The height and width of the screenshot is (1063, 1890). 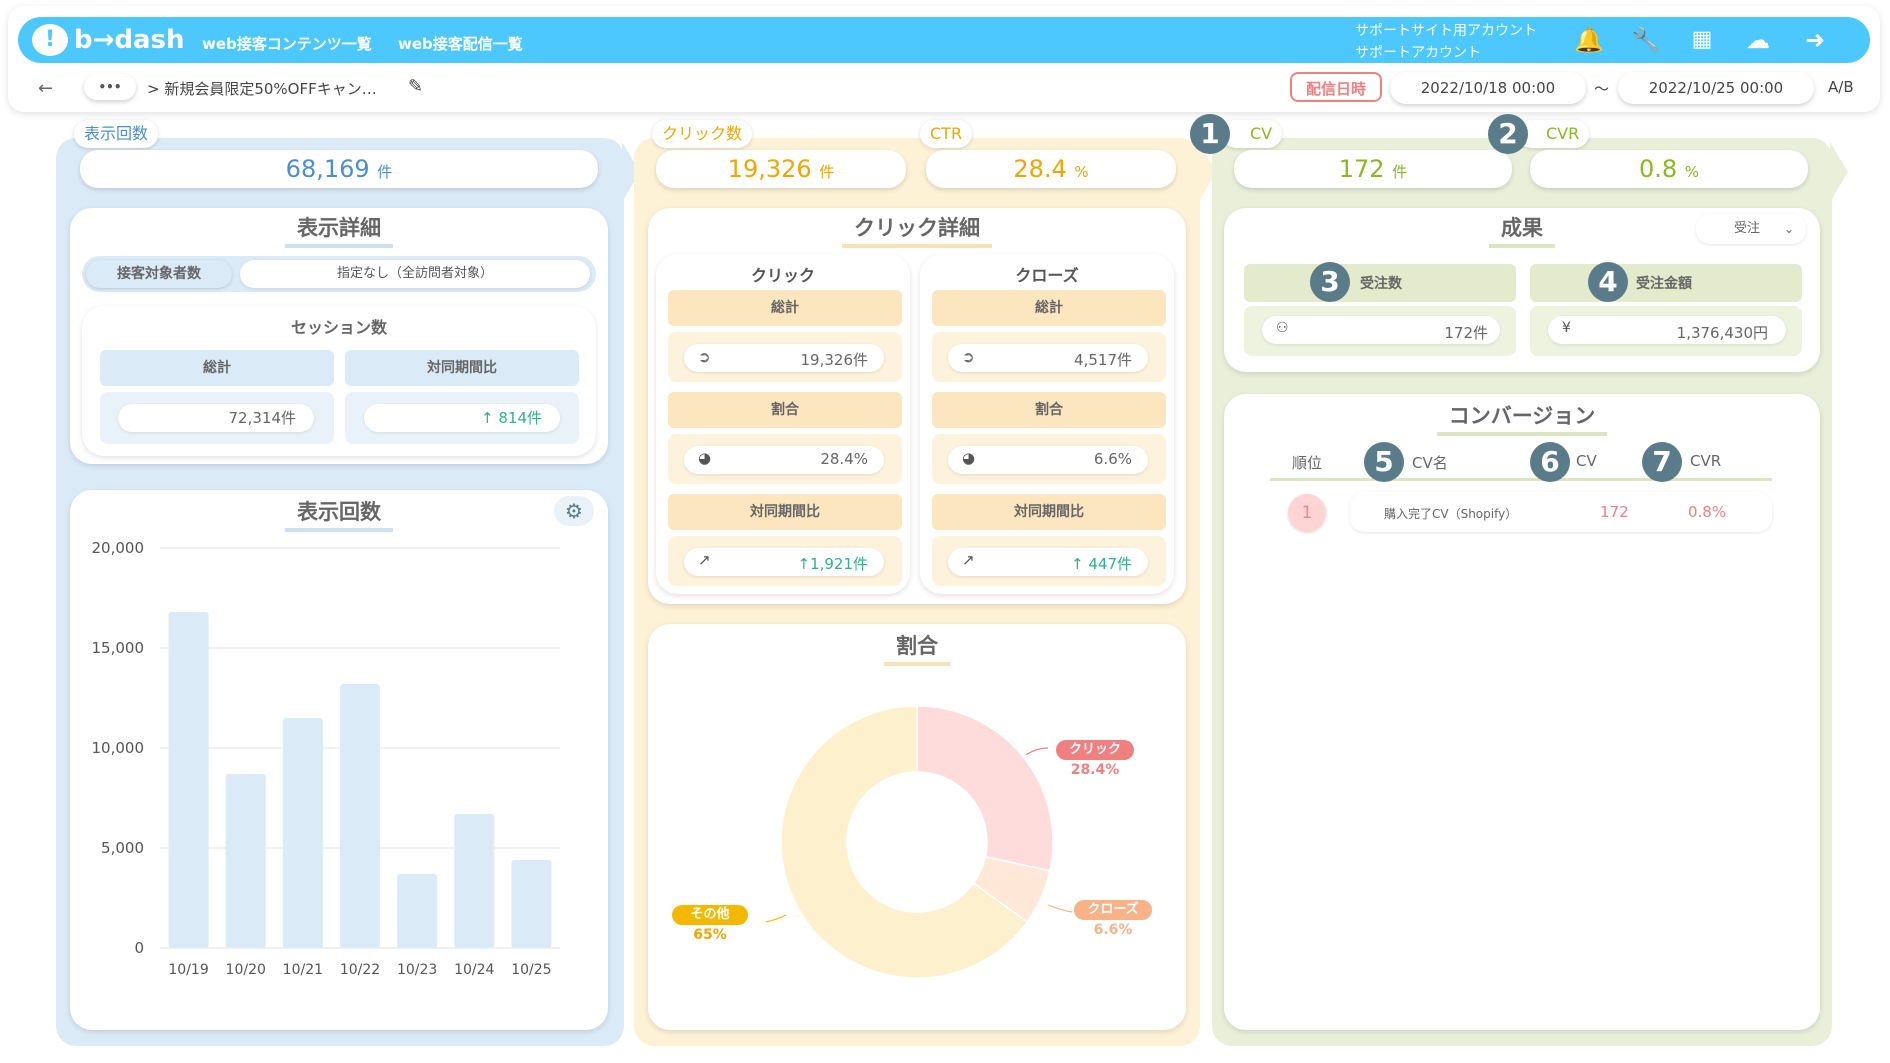 I want to click on cvr-kpi: 0.8 %, so click(x=1669, y=169).